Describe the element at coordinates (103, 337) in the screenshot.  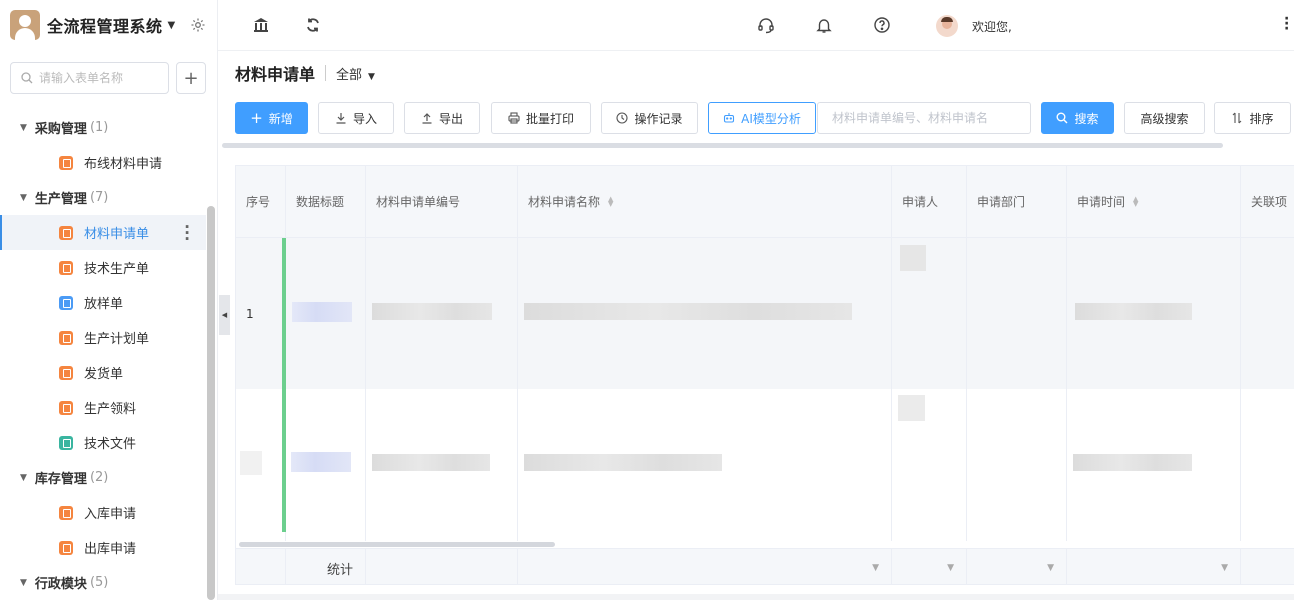
I see `sidebar-item: 生产计划单` at that location.